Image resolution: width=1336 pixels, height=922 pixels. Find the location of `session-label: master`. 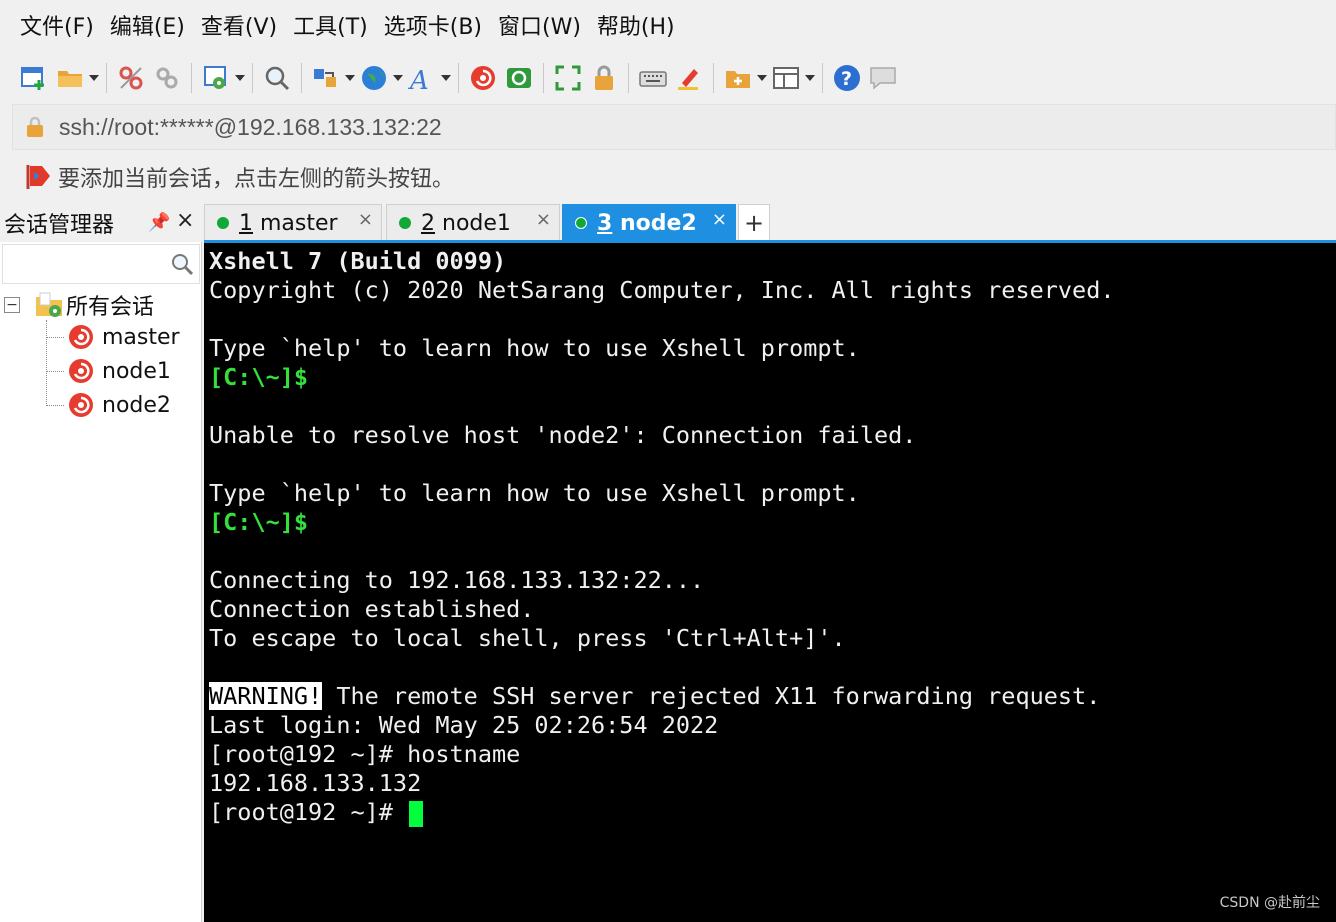

session-label: master is located at coordinates (141, 337).